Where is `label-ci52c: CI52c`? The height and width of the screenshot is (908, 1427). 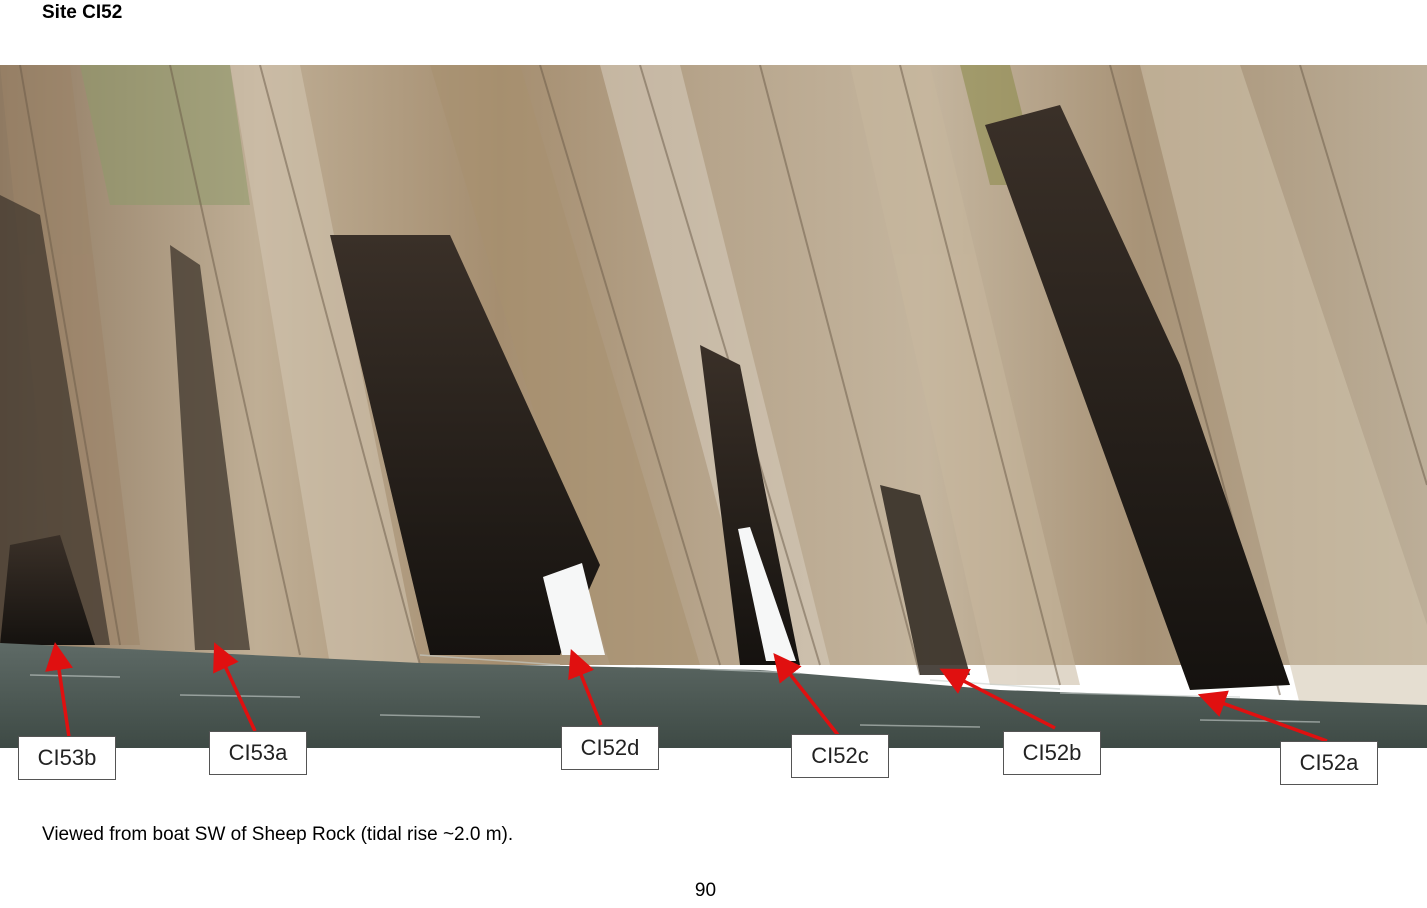
label-ci52c: CI52c is located at coordinates (840, 756).